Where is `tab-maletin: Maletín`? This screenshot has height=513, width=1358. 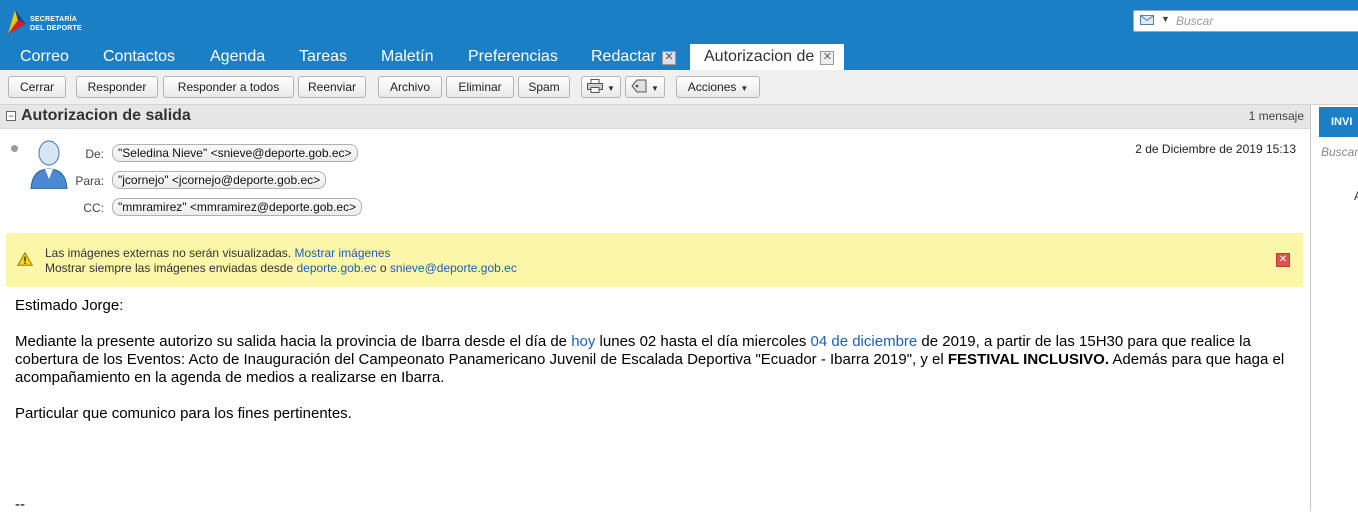
tab-maletin: Maletín is located at coordinates (407, 57).